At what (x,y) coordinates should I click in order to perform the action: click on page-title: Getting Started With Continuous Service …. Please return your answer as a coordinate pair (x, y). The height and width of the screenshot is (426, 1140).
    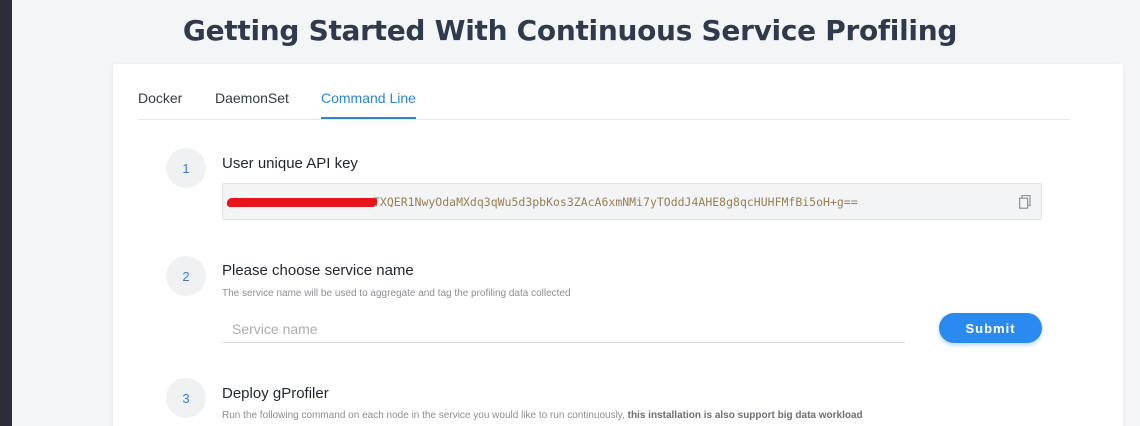
    Looking at the image, I should click on (570, 30).